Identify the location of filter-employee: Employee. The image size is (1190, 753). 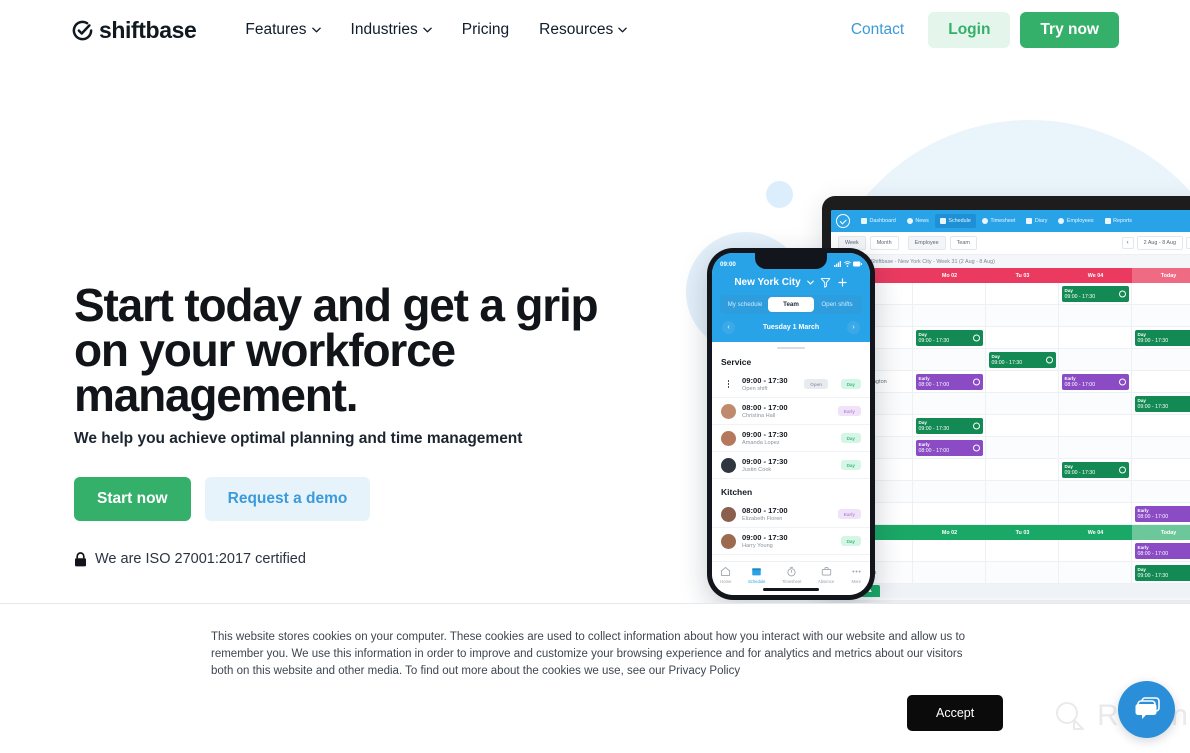
(926, 243).